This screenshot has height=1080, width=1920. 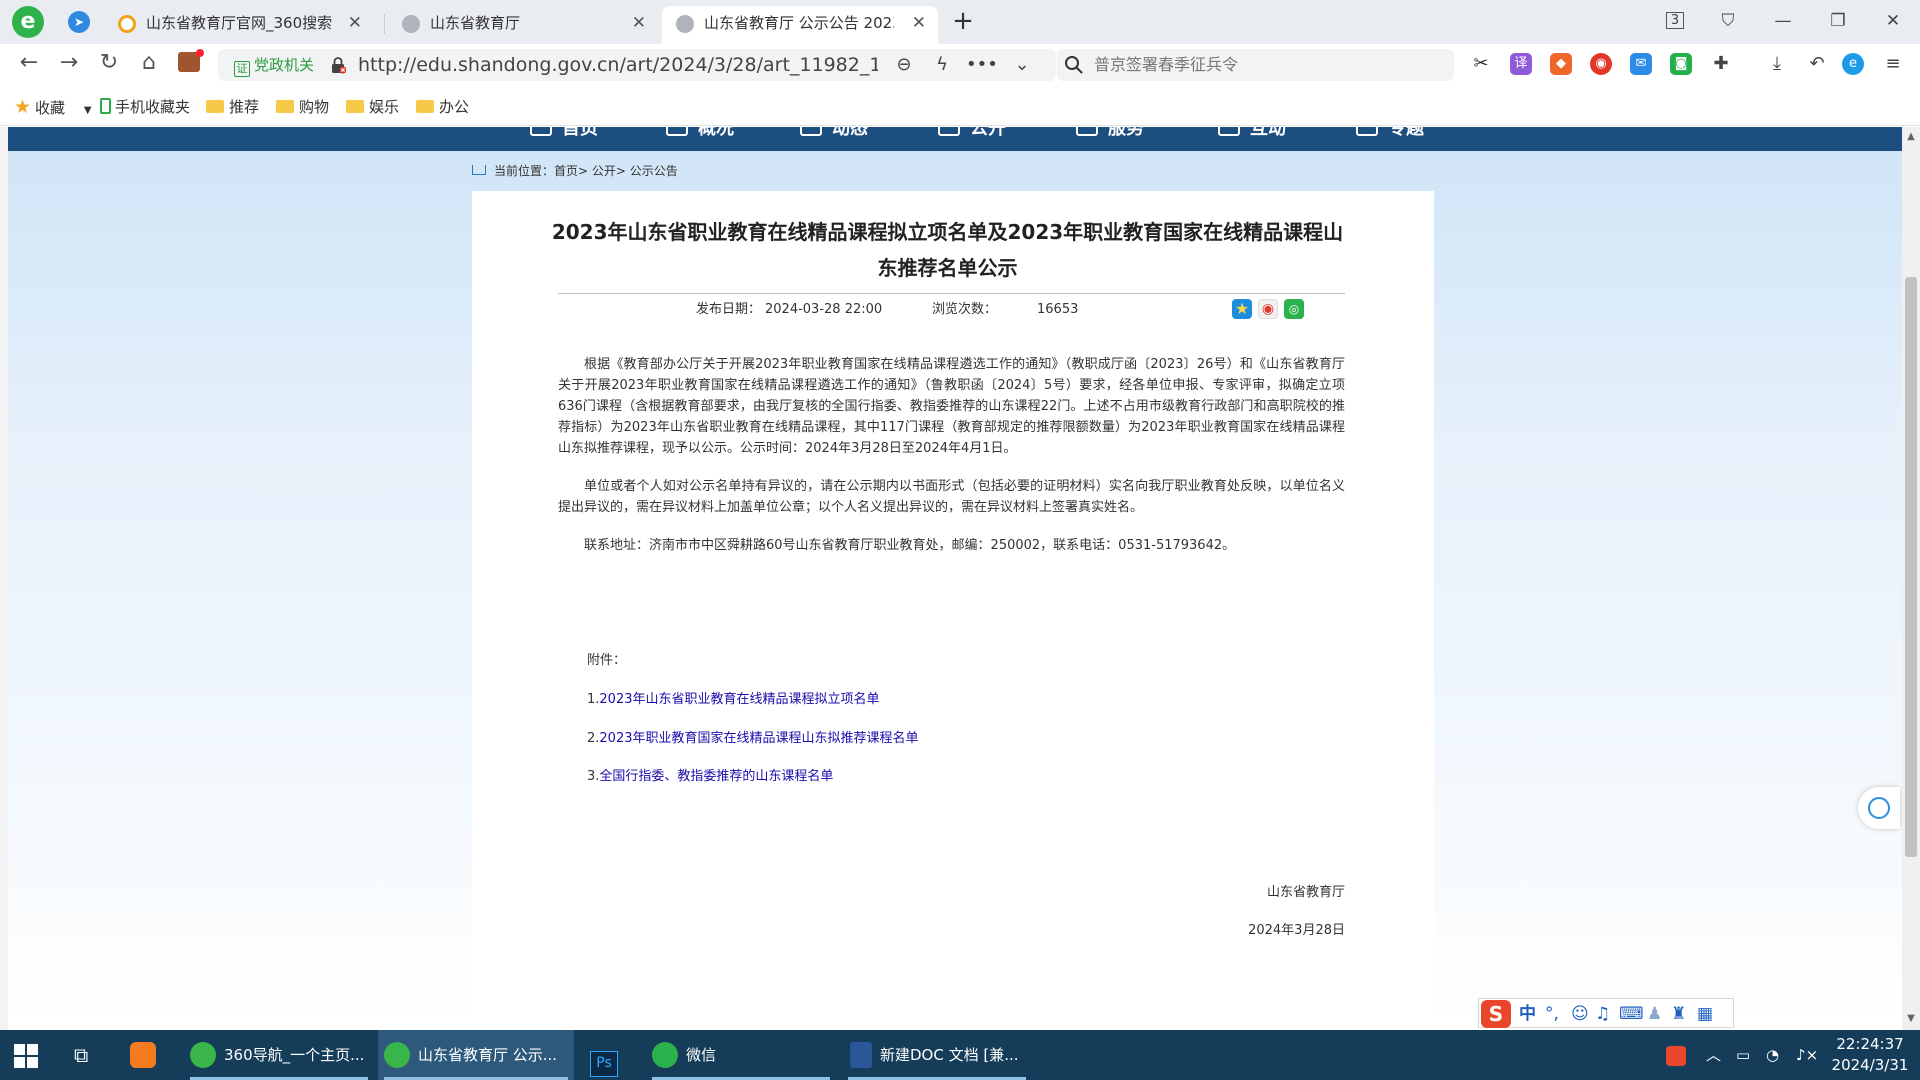 What do you see at coordinates (1390, 134) in the screenshot?
I see `site-nav-topics: 专题` at bounding box center [1390, 134].